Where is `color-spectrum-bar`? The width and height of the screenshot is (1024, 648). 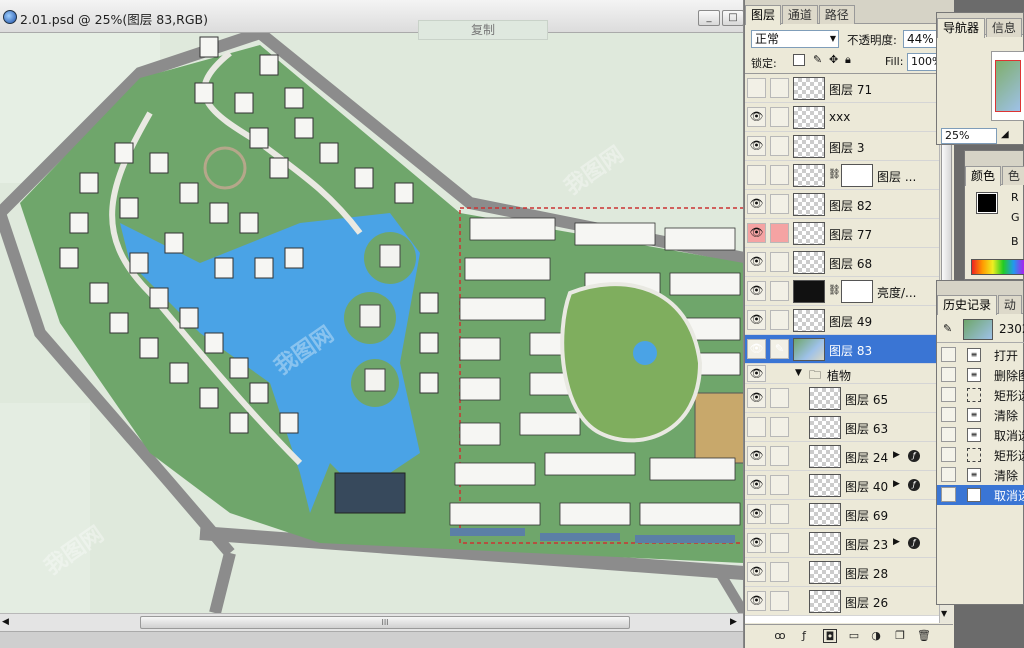
color-spectrum-bar is located at coordinates (997, 267).